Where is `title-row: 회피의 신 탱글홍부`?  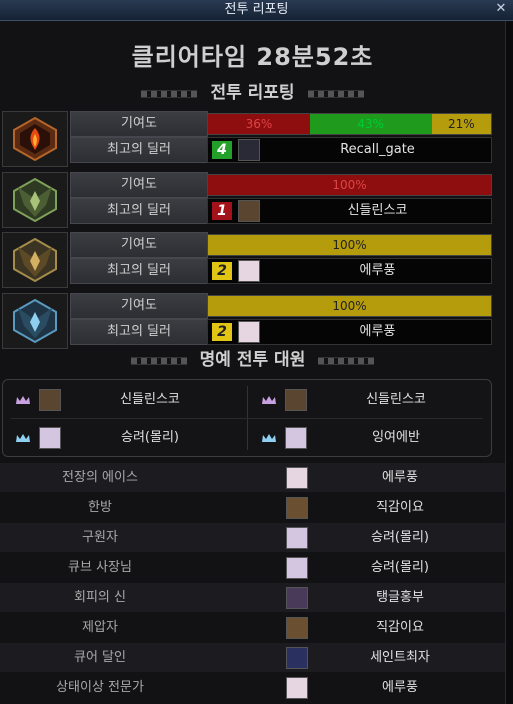
title-row: 회피의 신 탱글홍부 is located at coordinates (252, 597).